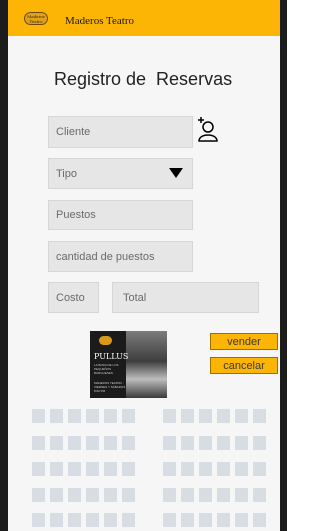  I want to click on total-field: Total, so click(185, 297).